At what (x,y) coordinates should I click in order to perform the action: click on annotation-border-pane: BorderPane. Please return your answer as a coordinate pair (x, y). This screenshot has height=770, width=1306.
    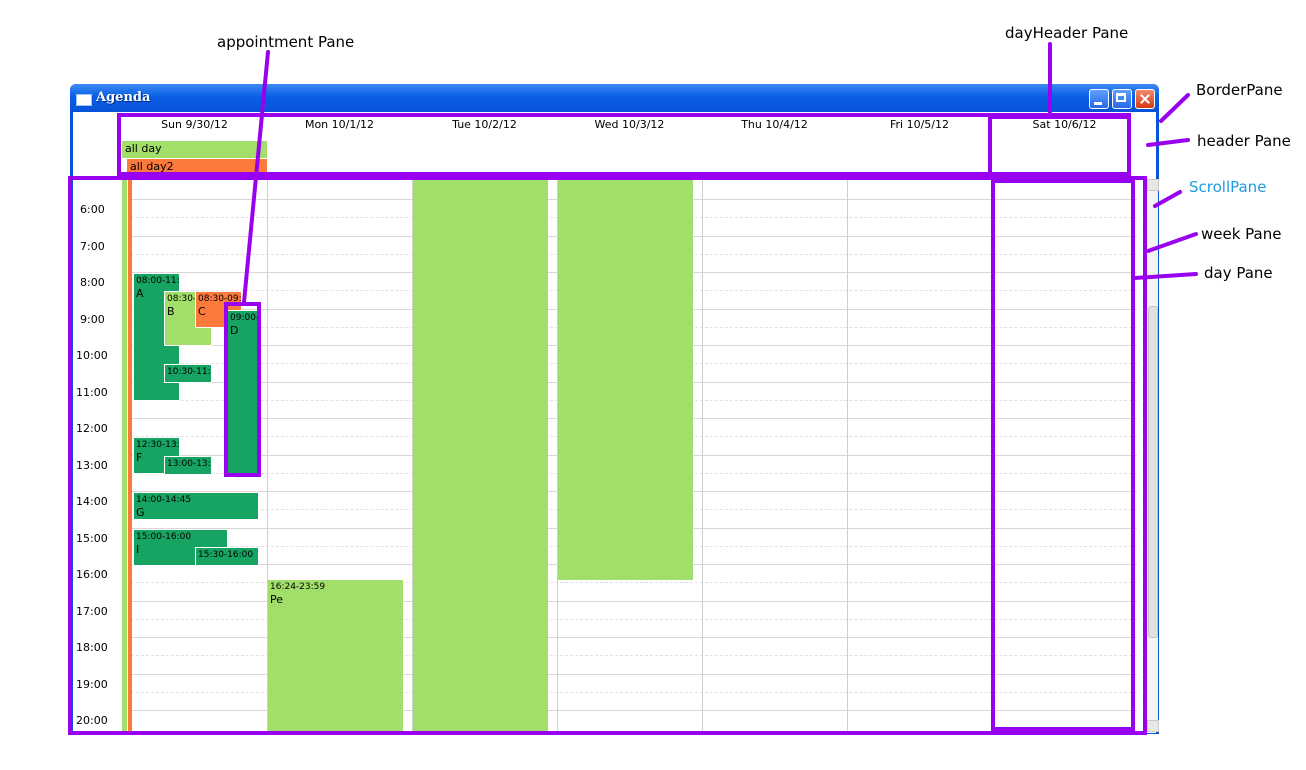
    Looking at the image, I should click on (1239, 90).